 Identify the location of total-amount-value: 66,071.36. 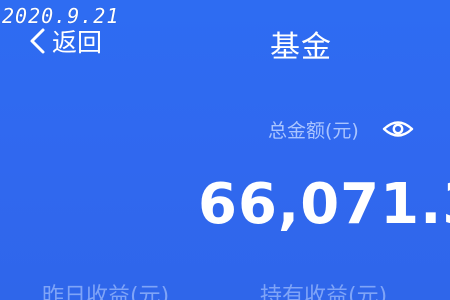
(324, 204).